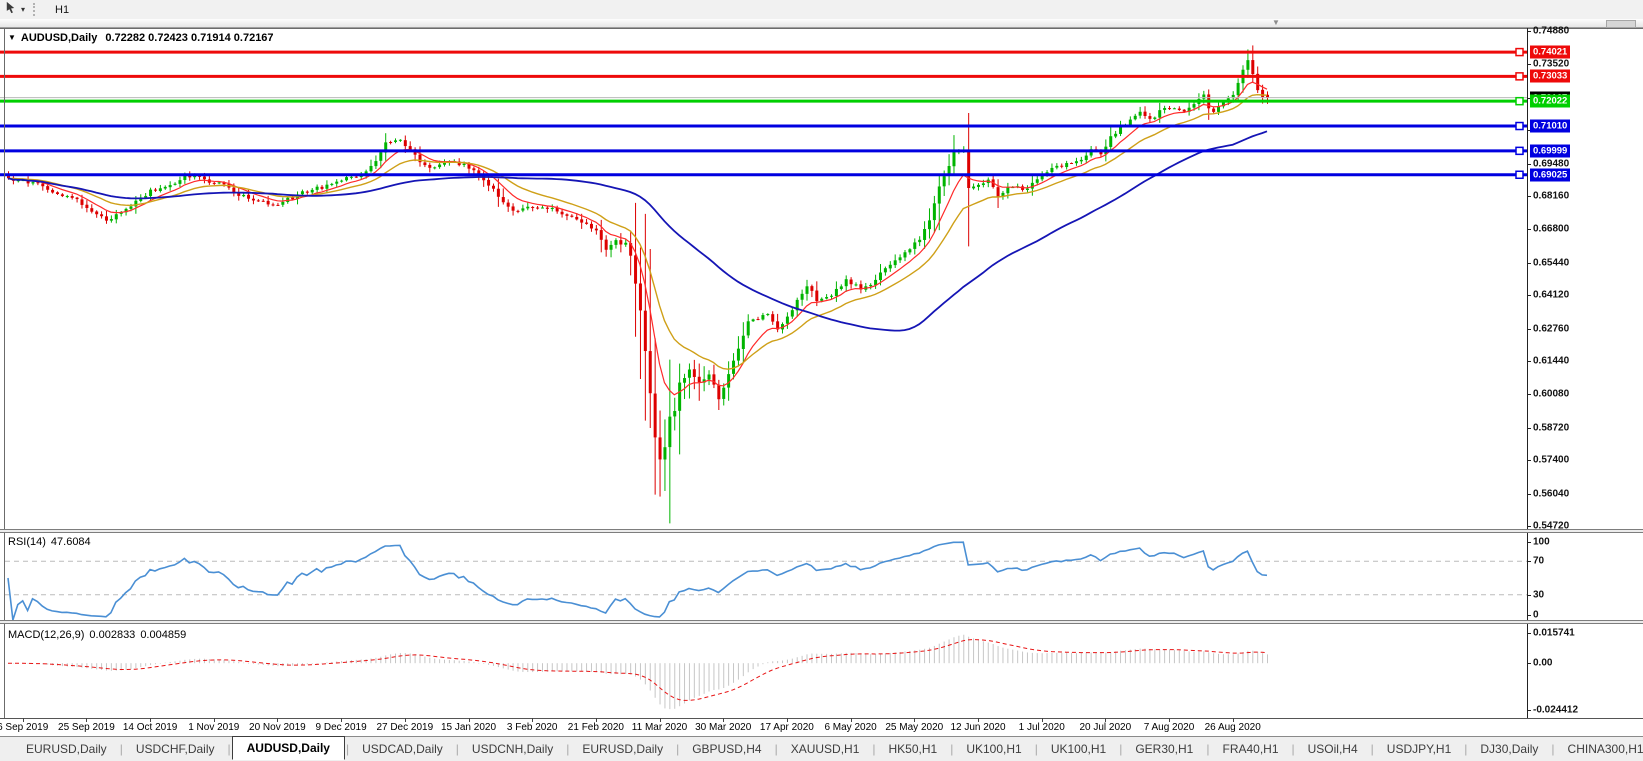 This screenshot has width=1643, height=761. What do you see at coordinates (59, 38) in the screenshot?
I see `chart-symbol-period: AUDUSD,Daily` at bounding box center [59, 38].